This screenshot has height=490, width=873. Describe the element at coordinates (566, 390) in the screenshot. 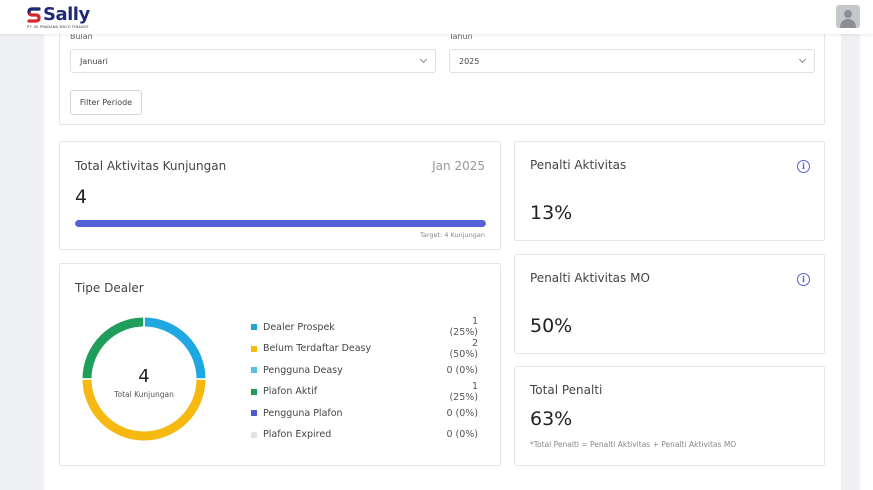

I see `total-penalty-title: Total Penalti` at that location.